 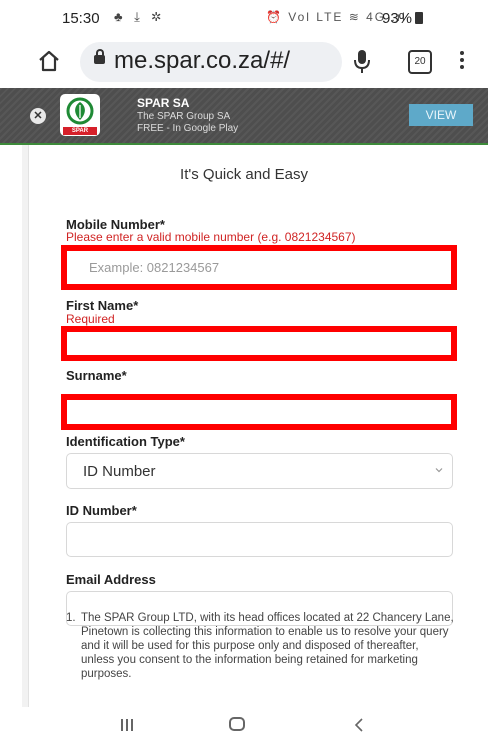 What do you see at coordinates (49, 61) in the screenshot?
I see `home-icon` at bounding box center [49, 61].